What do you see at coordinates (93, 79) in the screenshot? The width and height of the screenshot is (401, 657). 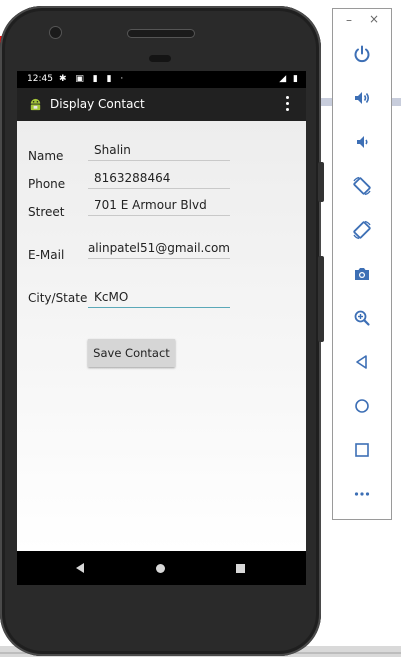 I see `notification-icons: ✱ ▣ ▮ ▮ ·` at bounding box center [93, 79].